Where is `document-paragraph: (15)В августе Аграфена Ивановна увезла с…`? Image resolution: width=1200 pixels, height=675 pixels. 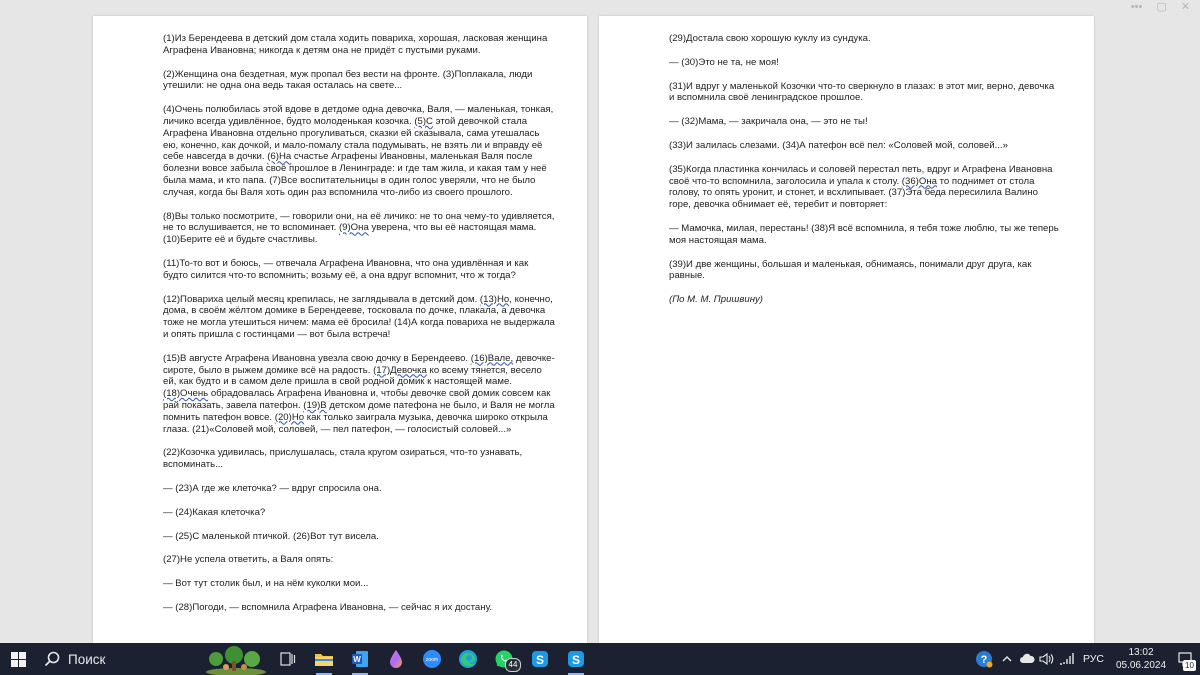 document-paragraph: (15)В августе Аграфена Ивановна увезла с… is located at coordinates (359, 394).